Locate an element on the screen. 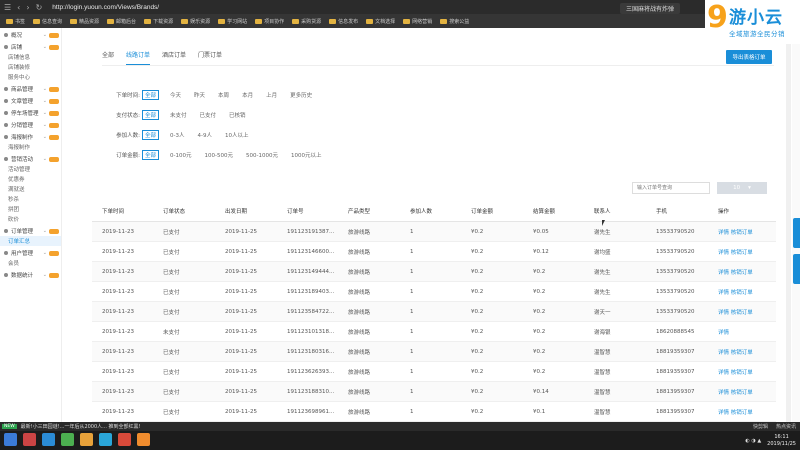 The width and height of the screenshot is (800, 450). start-icon is located at coordinates (10, 439).